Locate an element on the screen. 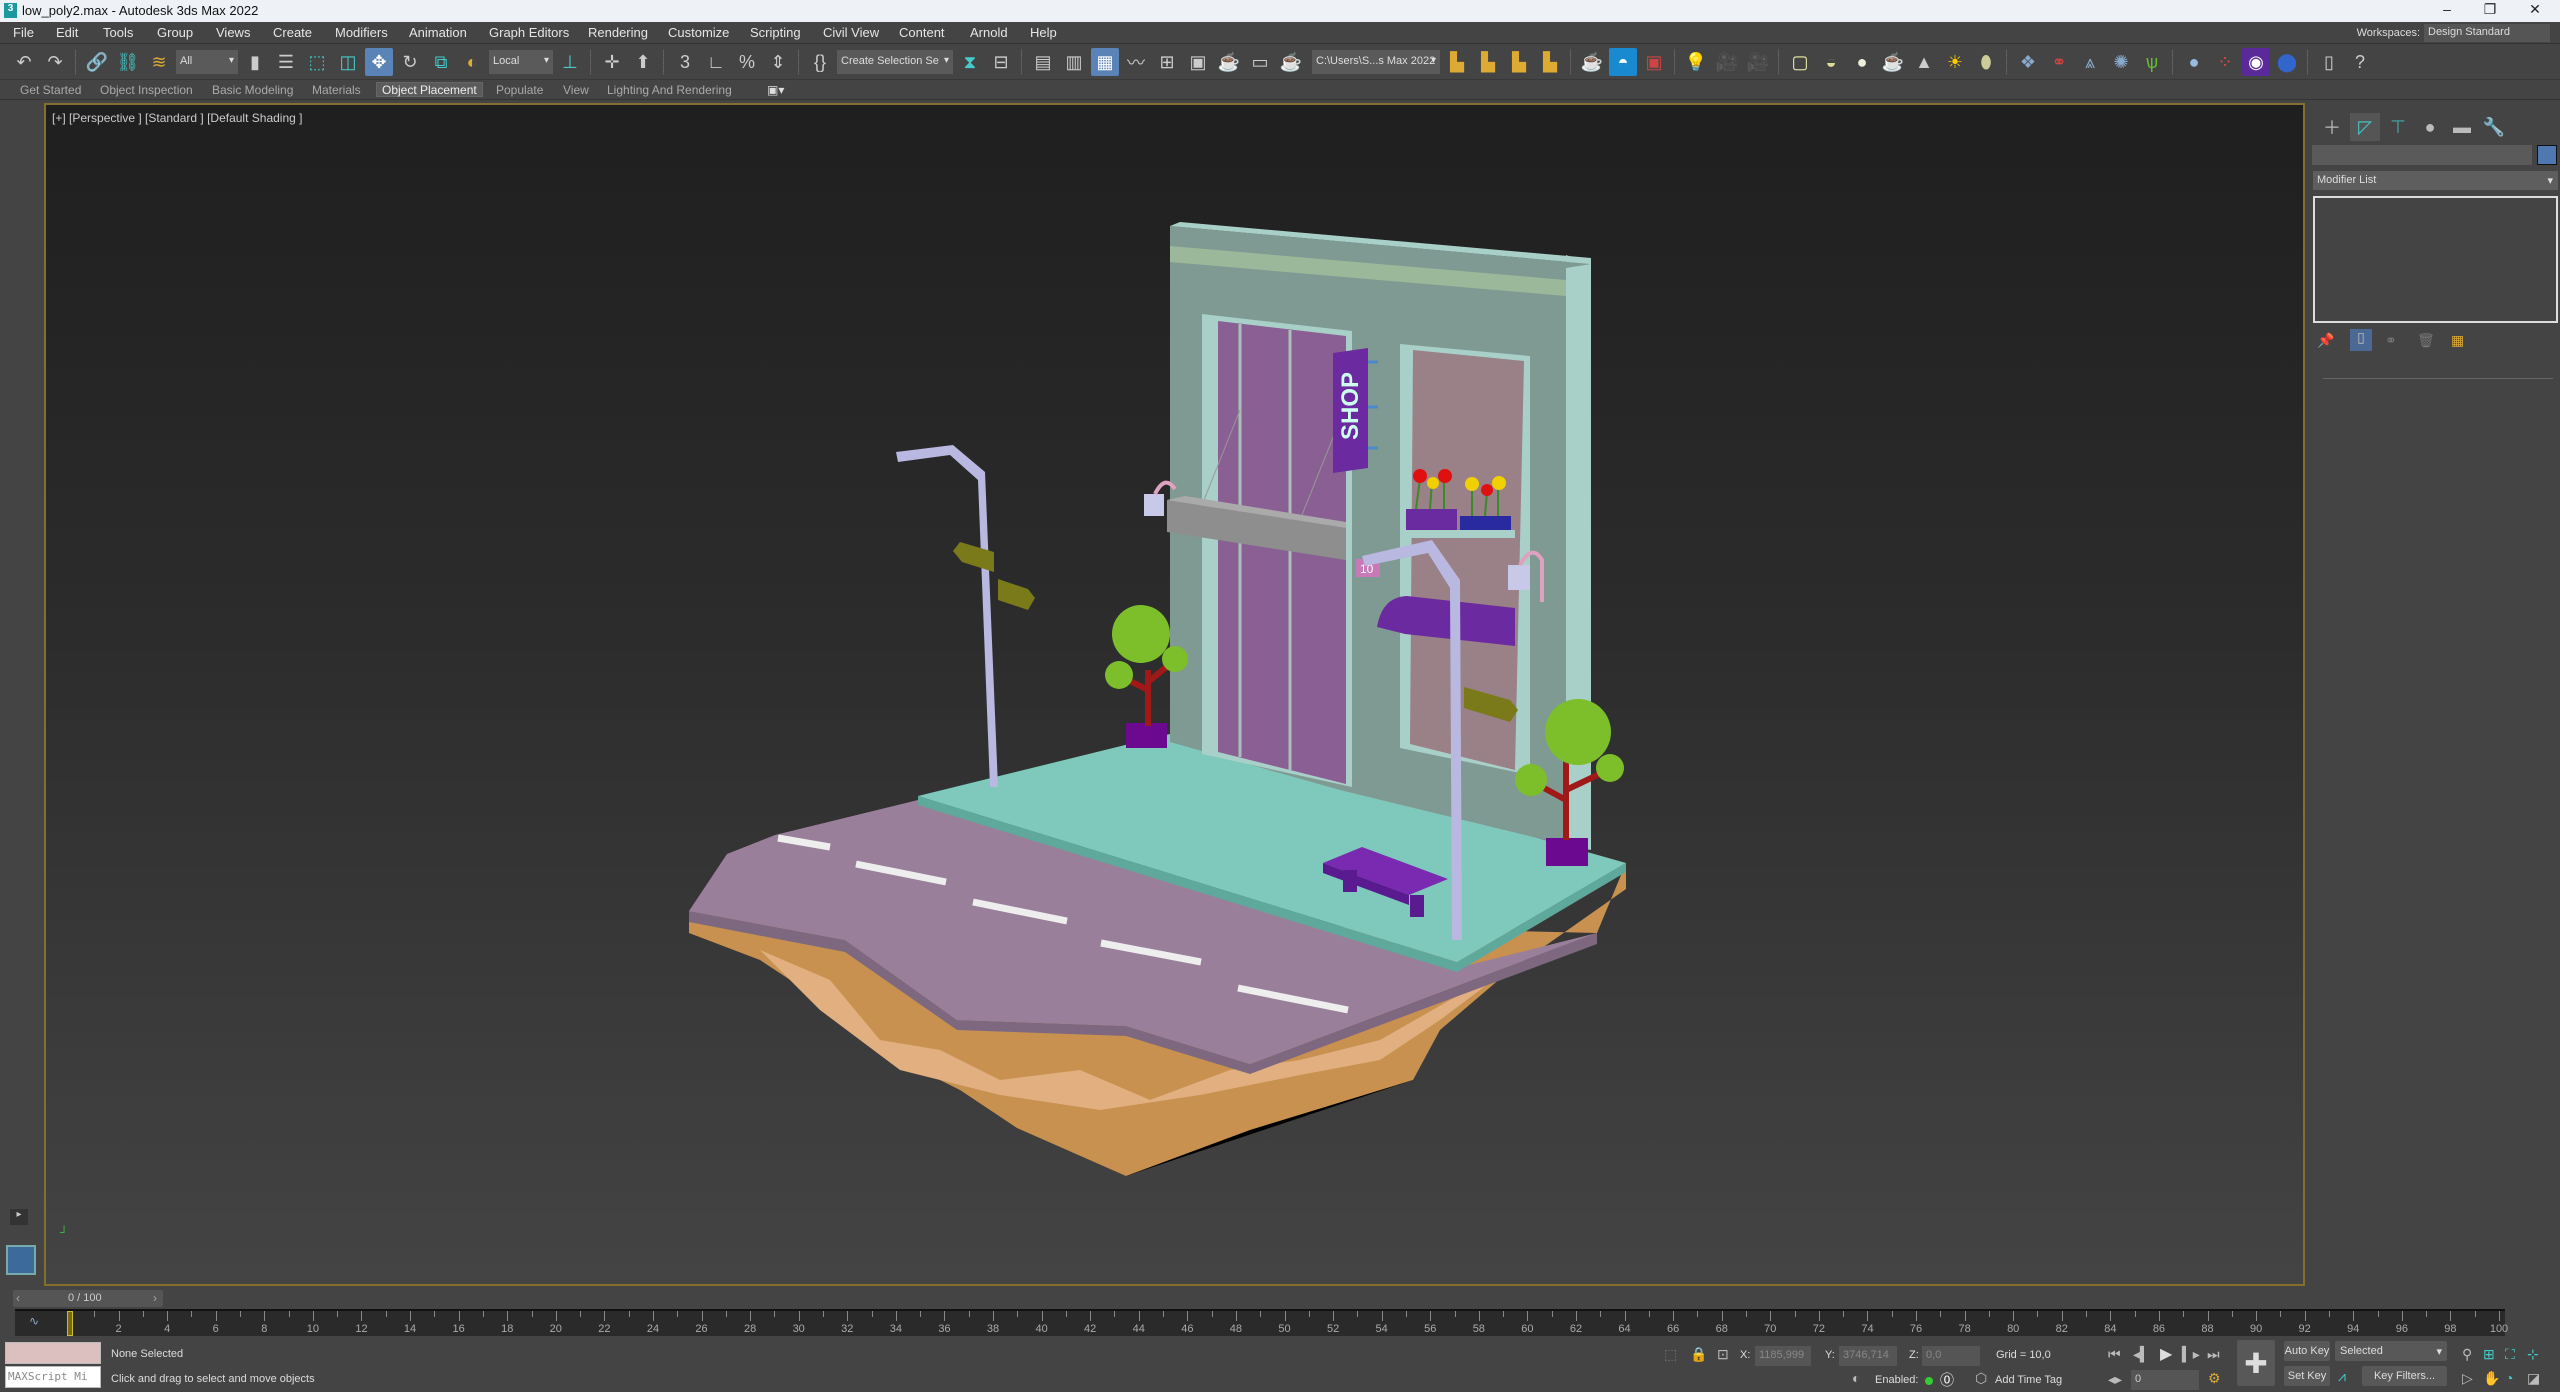 The height and width of the screenshot is (1392, 2560). rectangular-selection-region-icon: ⬚ is located at coordinates (317, 62).